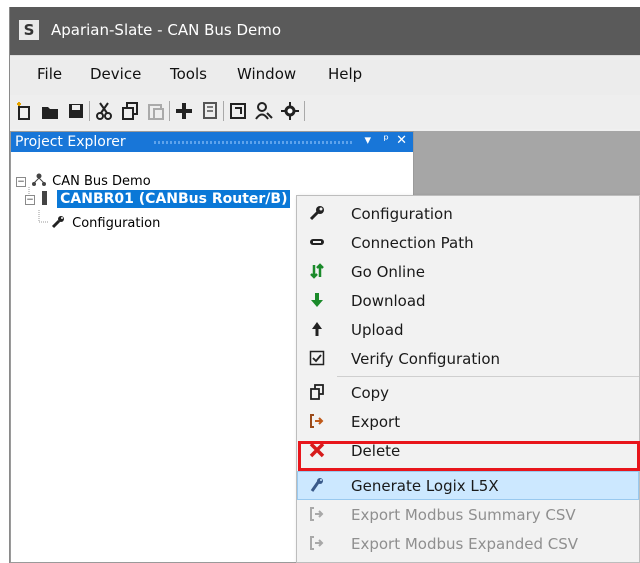  I want to click on verify-icon, so click(238, 111).